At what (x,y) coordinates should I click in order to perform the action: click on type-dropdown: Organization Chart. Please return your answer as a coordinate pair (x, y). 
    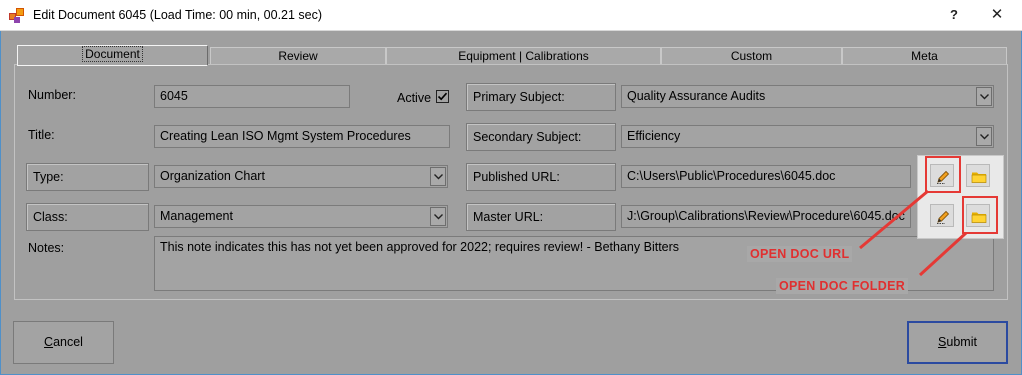
    Looking at the image, I should click on (301, 176).